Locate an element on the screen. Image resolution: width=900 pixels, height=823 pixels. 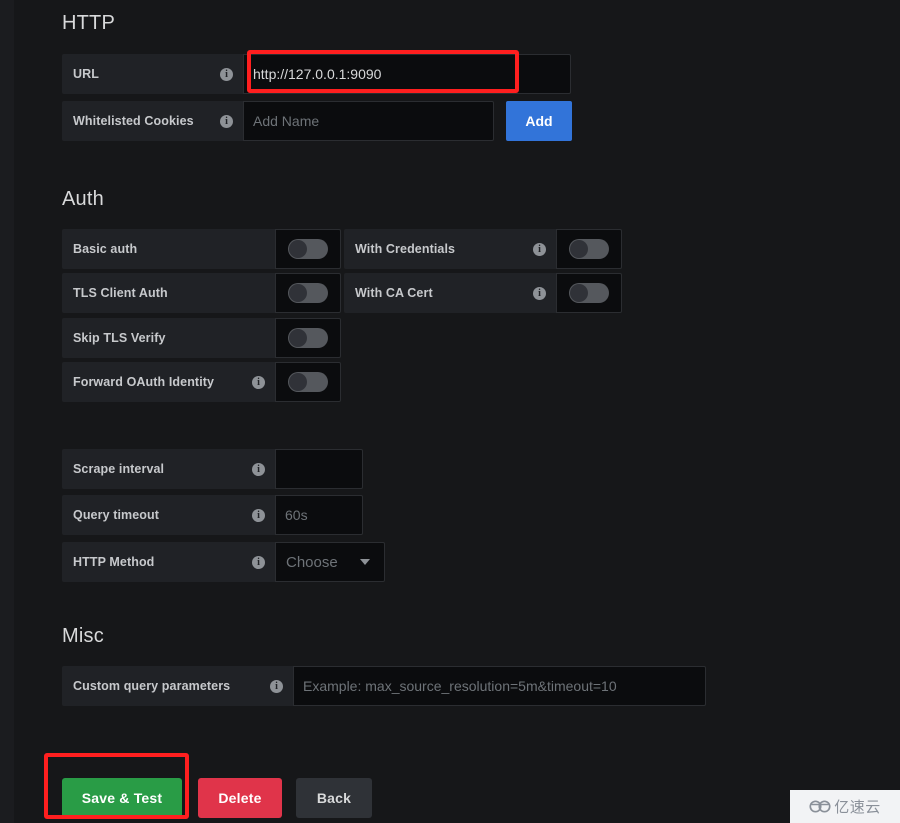
basic-auth-label: Basic auth is located at coordinates (105, 249).